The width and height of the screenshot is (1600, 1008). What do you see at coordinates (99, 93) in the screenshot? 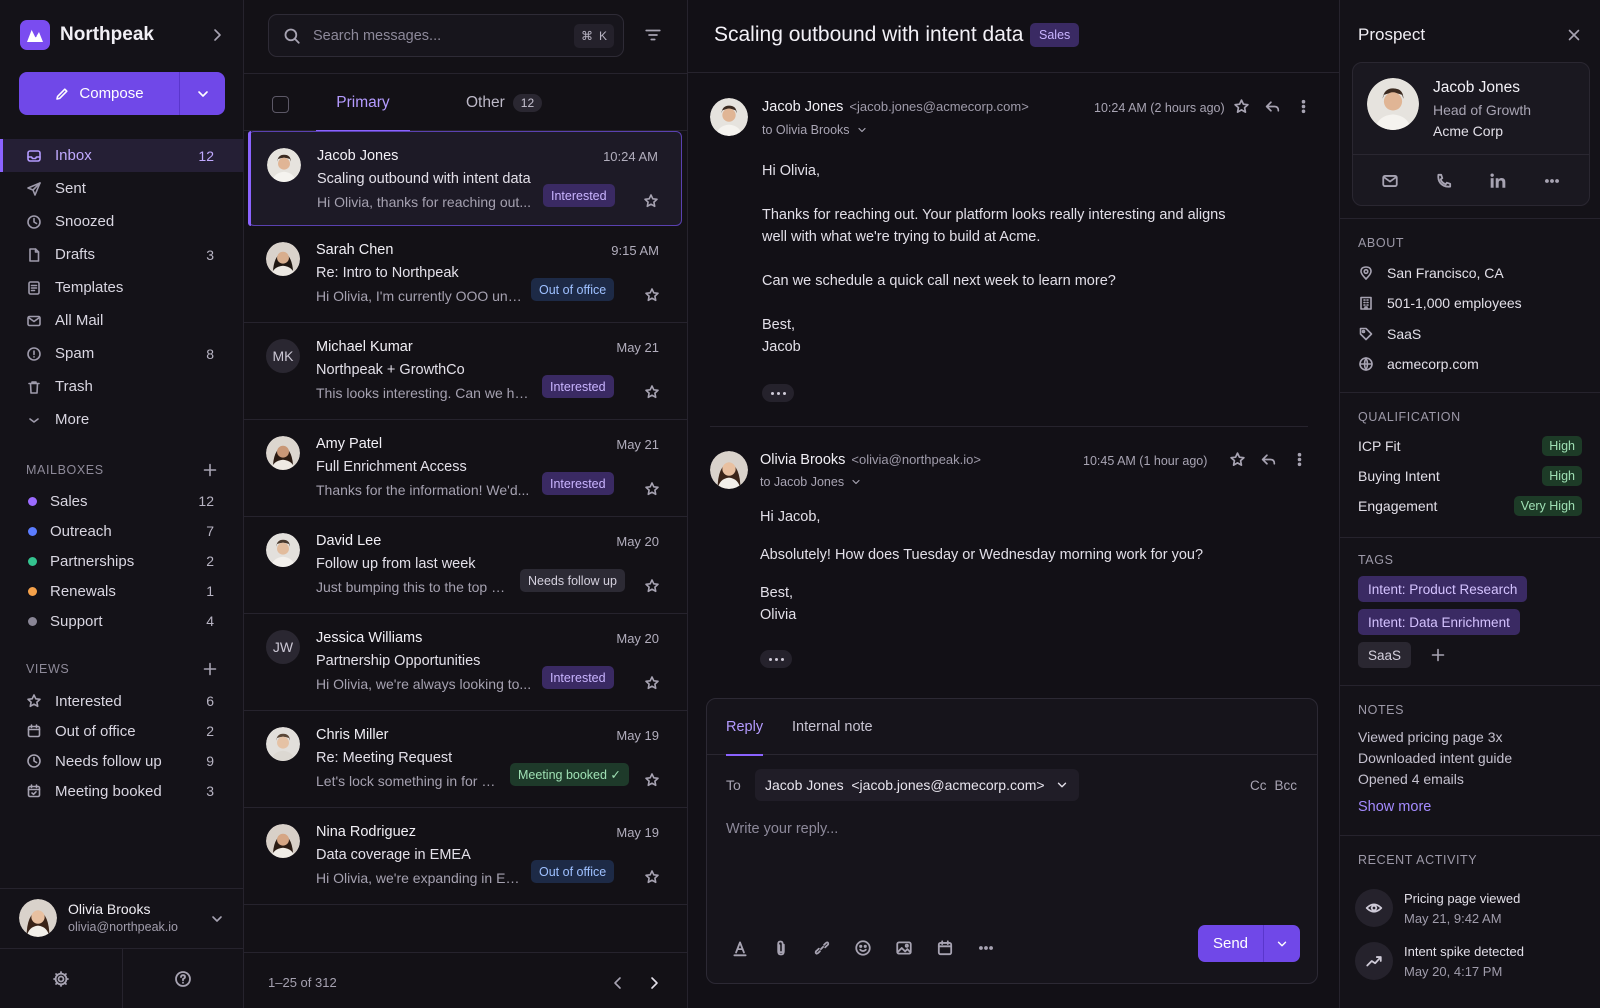
I see `compose-button: Compose` at bounding box center [99, 93].